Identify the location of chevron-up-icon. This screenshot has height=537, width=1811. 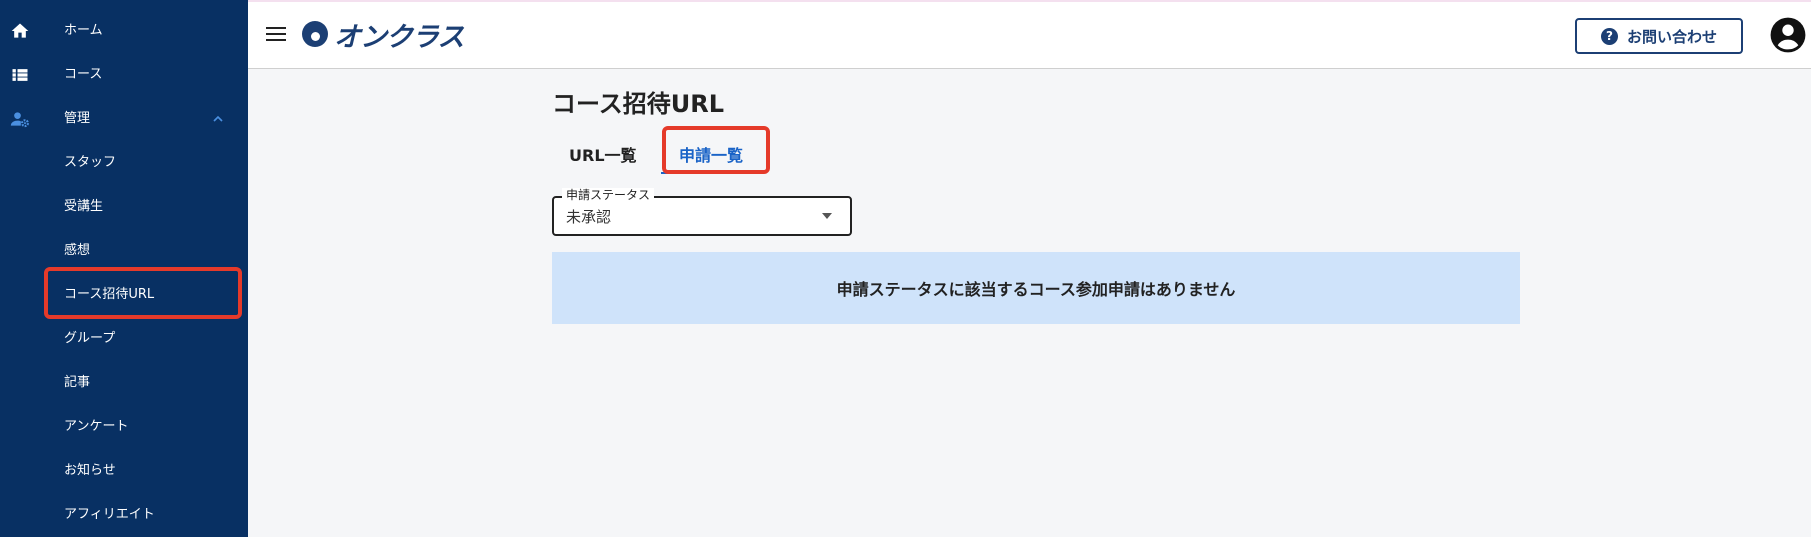
(218, 119).